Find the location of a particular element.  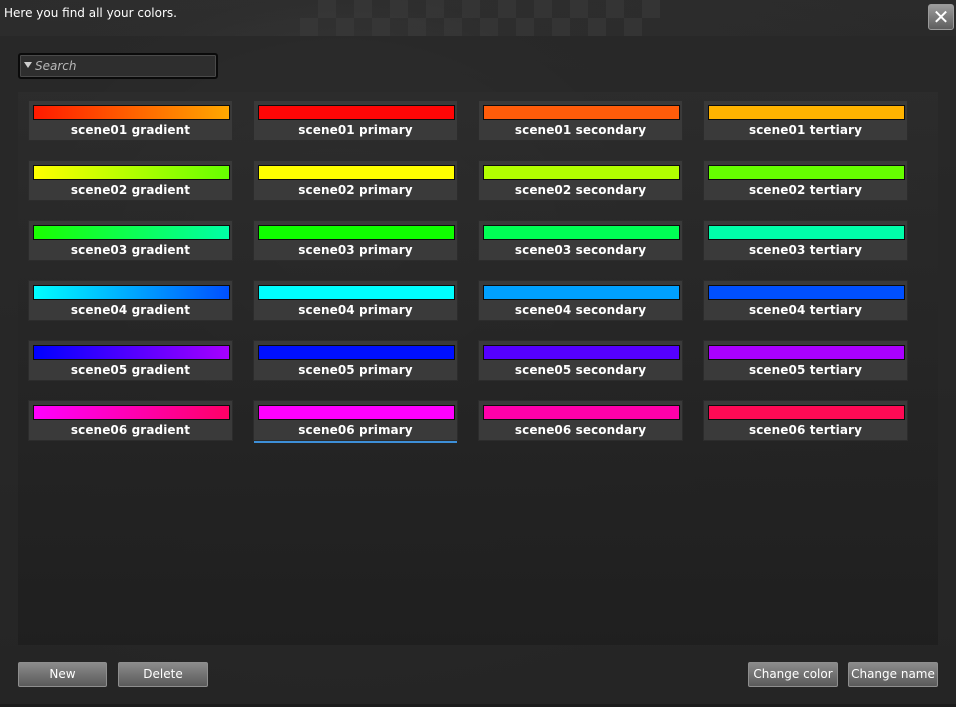

color-swatch-item: scene02 secondary is located at coordinates (580, 180).